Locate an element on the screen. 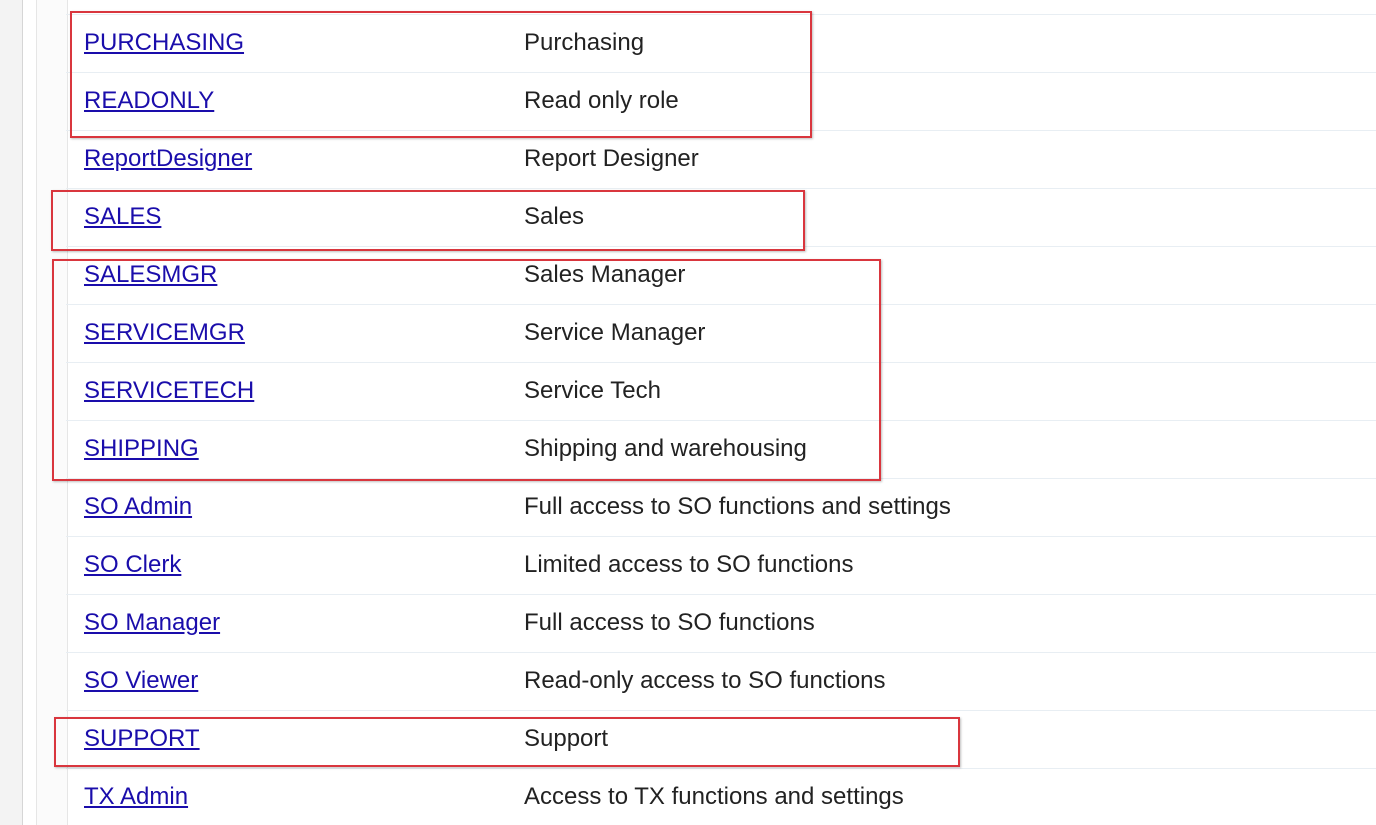 This screenshot has height=825, width=1376. role-link: TX Admin is located at coordinates (136, 796).